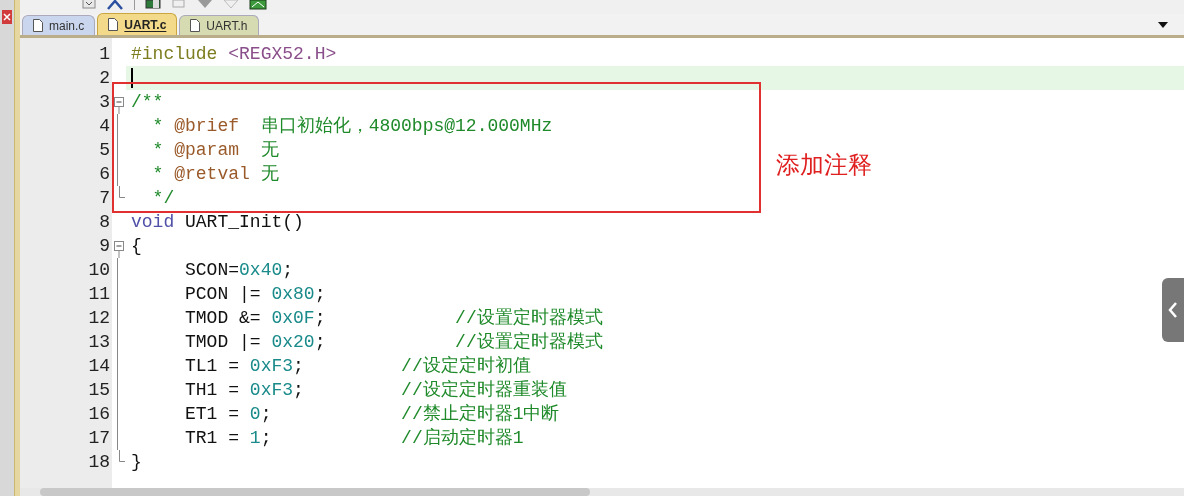 Image resolution: width=1184 pixels, height=496 pixels. Describe the element at coordinates (104, 102) in the screenshot. I see `line-number: 3` at that location.